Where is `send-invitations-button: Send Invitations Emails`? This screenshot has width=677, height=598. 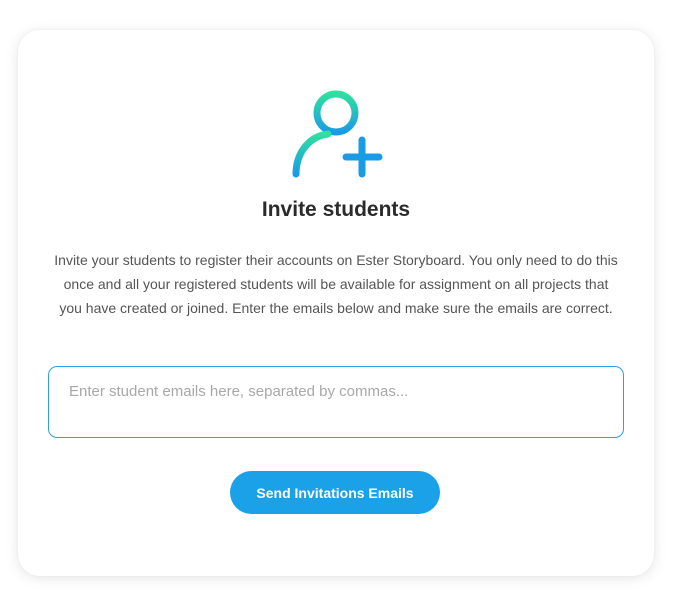
send-invitations-button: Send Invitations Emails is located at coordinates (335, 492).